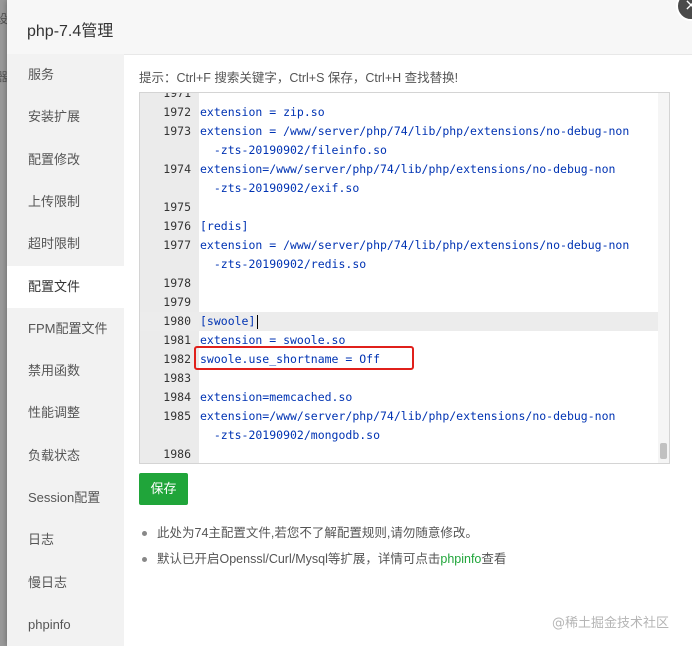 Image resolution: width=692 pixels, height=646 pixels. I want to click on line-number: 1985, so click(177, 416).